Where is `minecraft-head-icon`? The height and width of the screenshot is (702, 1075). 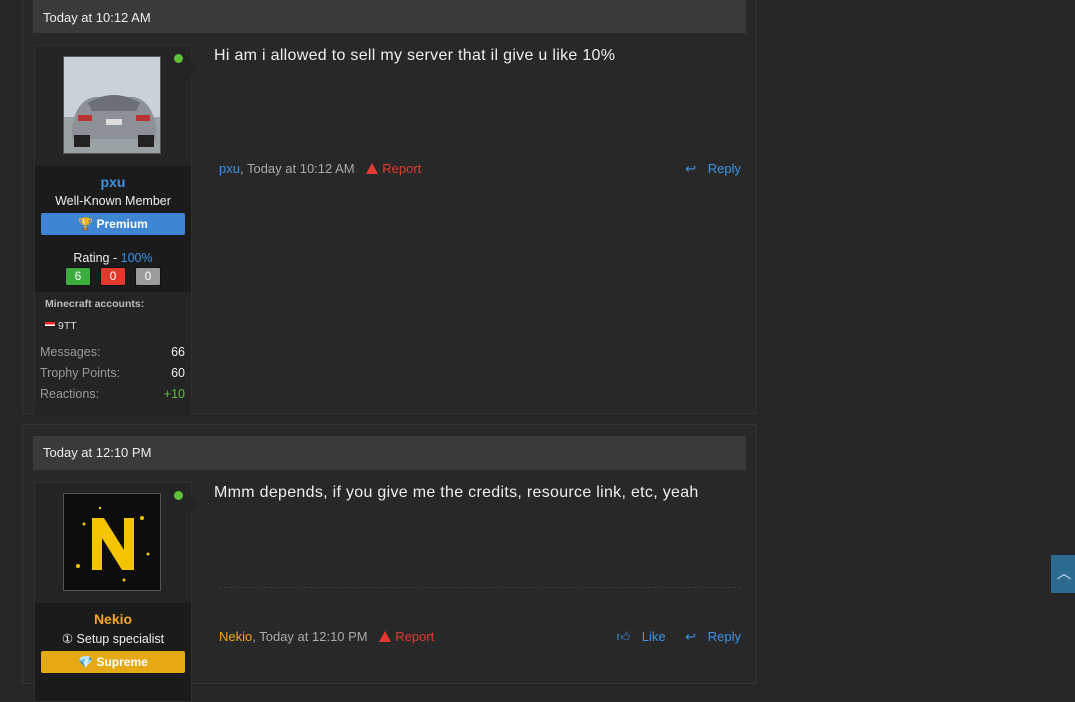
minecraft-head-icon is located at coordinates (50, 326).